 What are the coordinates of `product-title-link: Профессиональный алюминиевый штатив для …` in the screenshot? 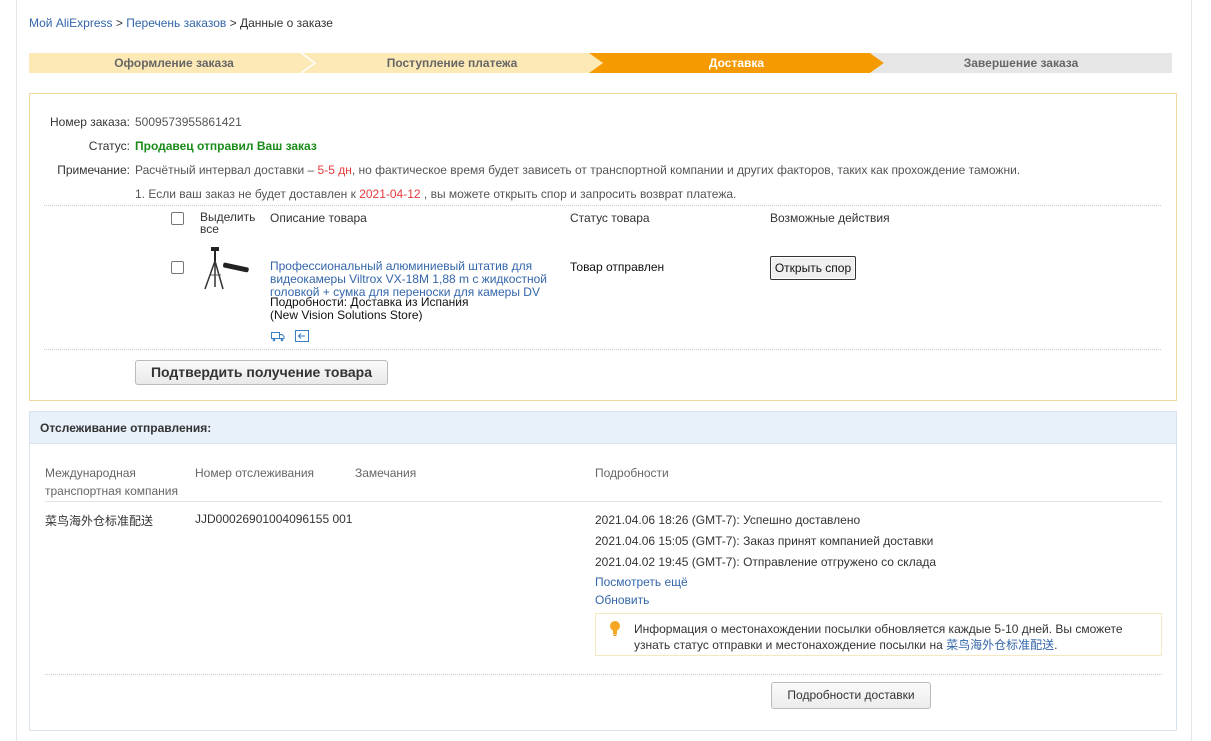 It's located at (415, 279).